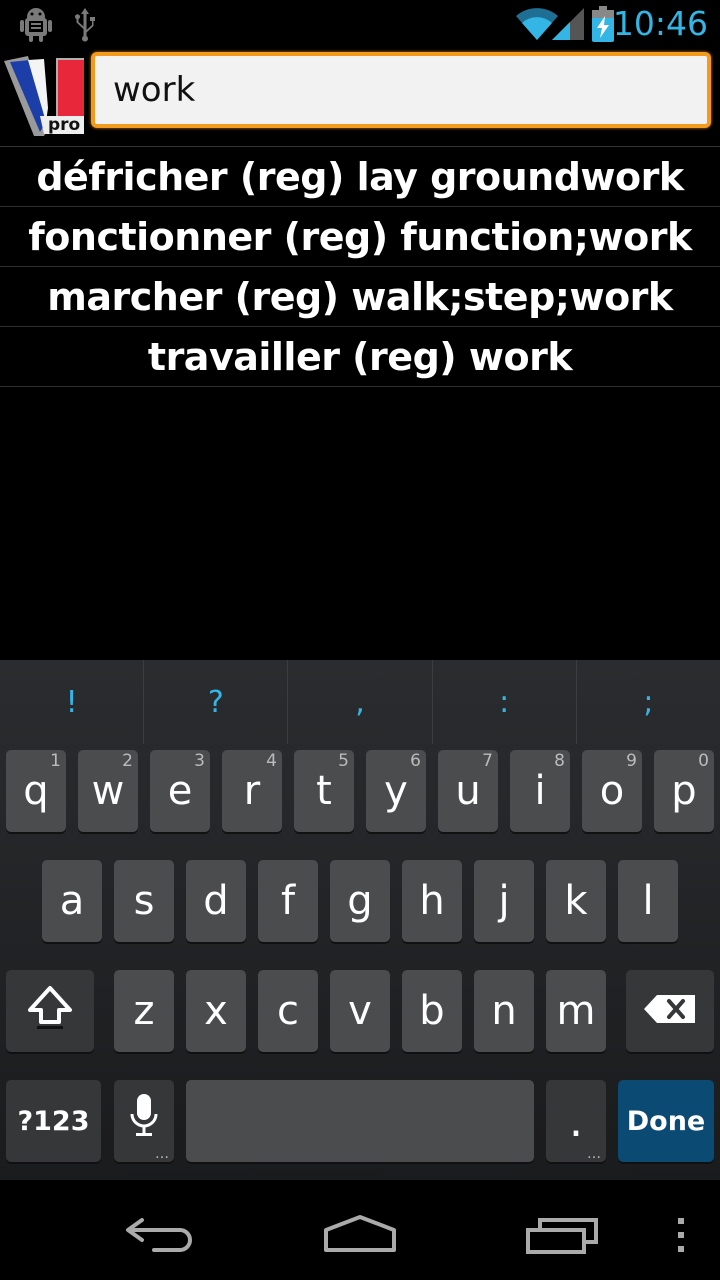  I want to click on key-m: m, so click(576, 1011).